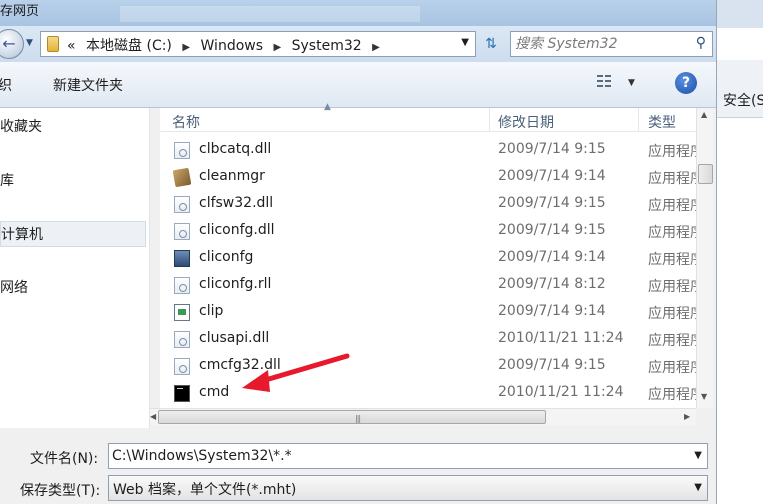 Image resolution: width=763 pixels, height=504 pixels. I want to click on vertical-scroll-thumb, so click(705, 174).